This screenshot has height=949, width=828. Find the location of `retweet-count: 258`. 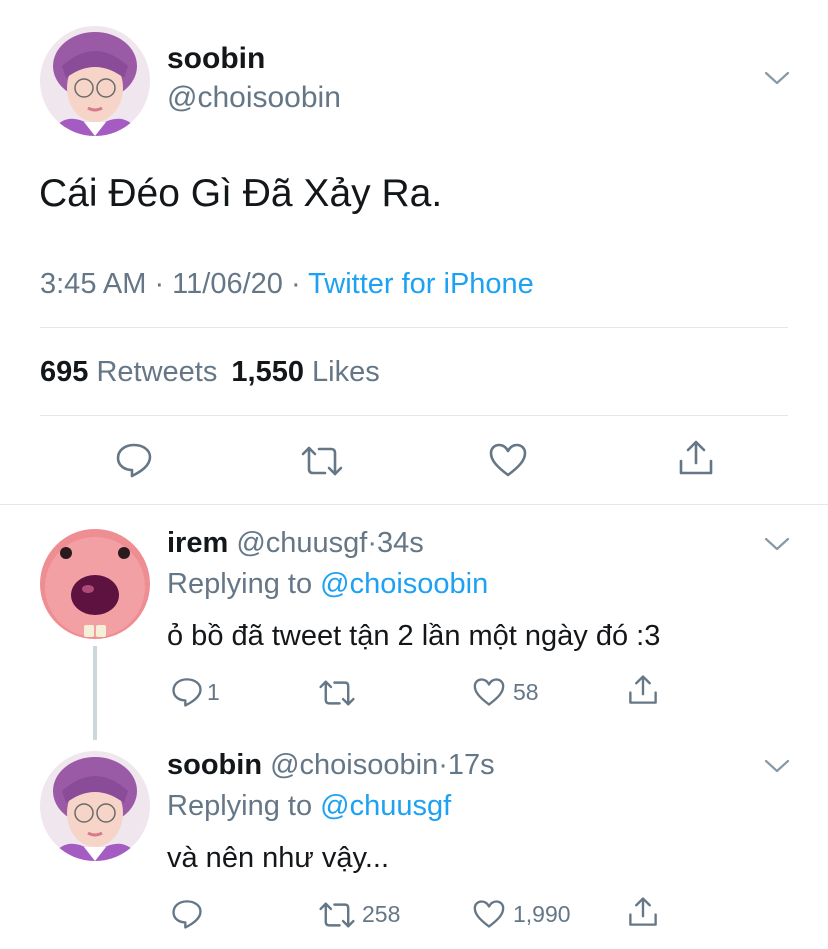

retweet-count: 258 is located at coordinates (381, 914).